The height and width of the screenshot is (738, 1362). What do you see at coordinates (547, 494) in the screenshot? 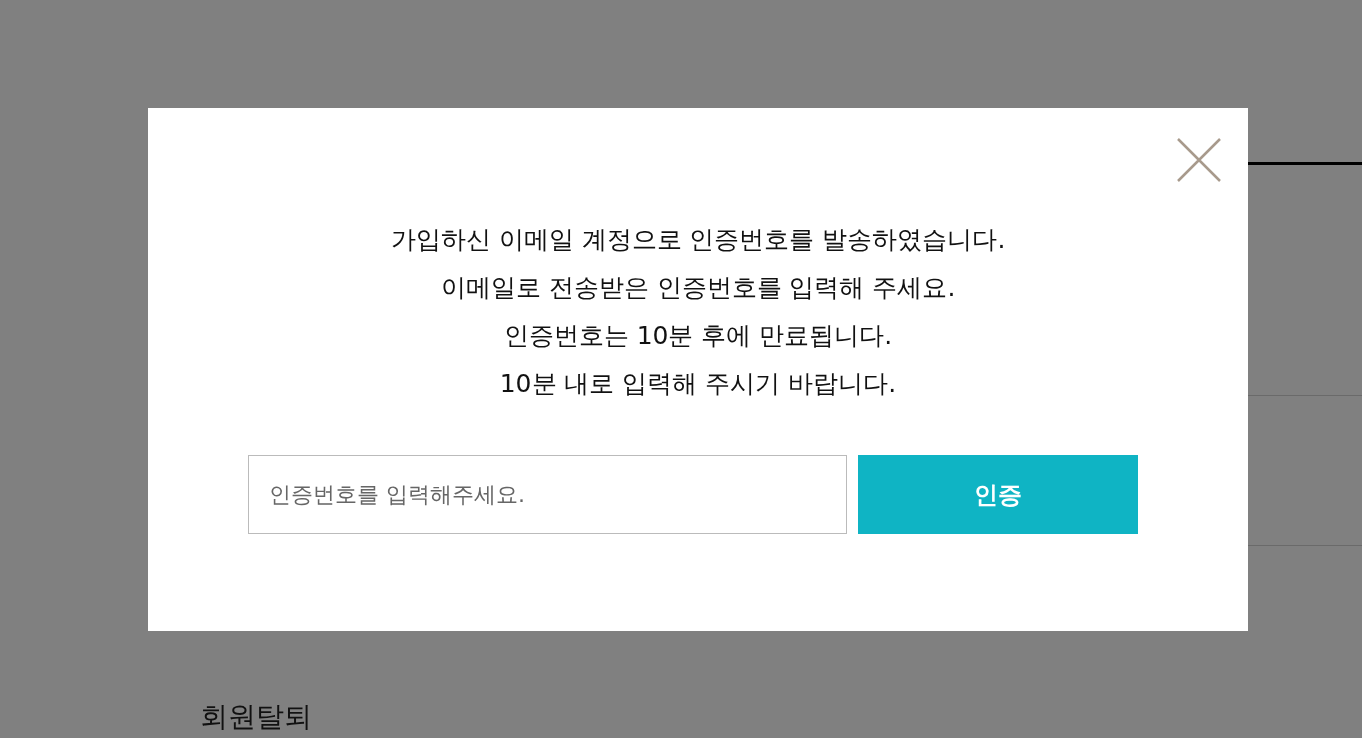
I see `verification-code-field: 인증번호를 입력해주세요.` at bounding box center [547, 494].